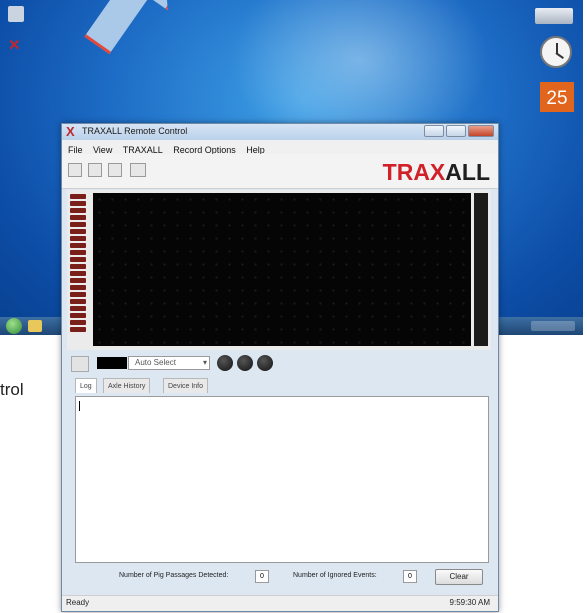 The width and height of the screenshot is (587, 613). I want to click on color-select-value: Auto Select, so click(155, 362).